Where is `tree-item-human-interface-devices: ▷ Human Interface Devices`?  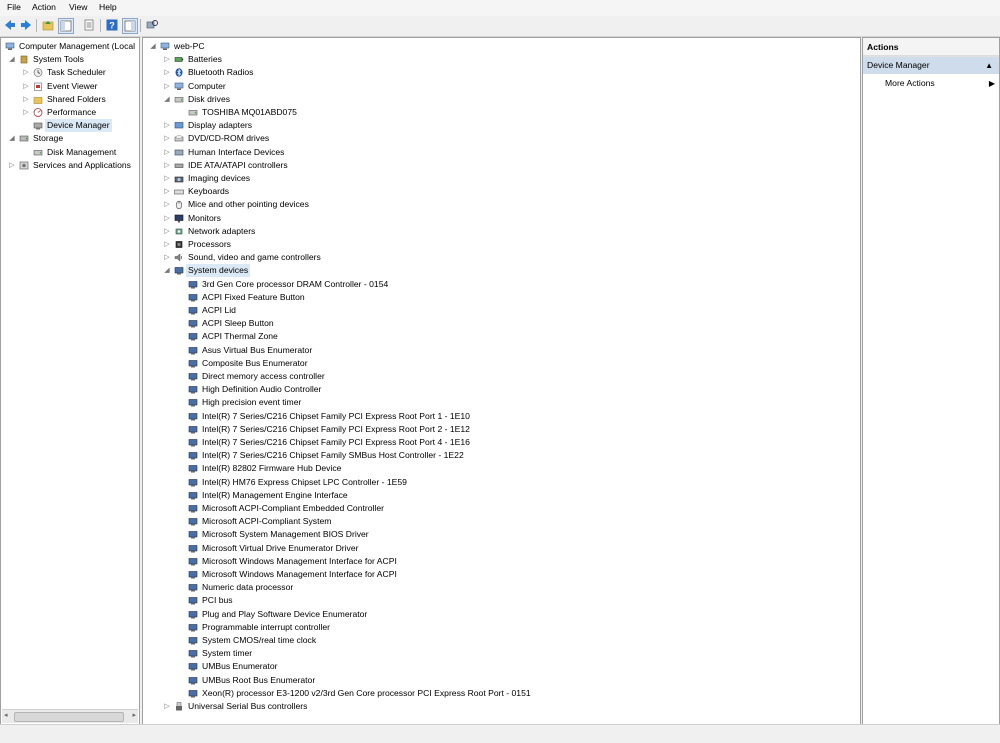
tree-item-human-interface-devices: ▷ Human Interface Devices is located at coordinates (501, 152).